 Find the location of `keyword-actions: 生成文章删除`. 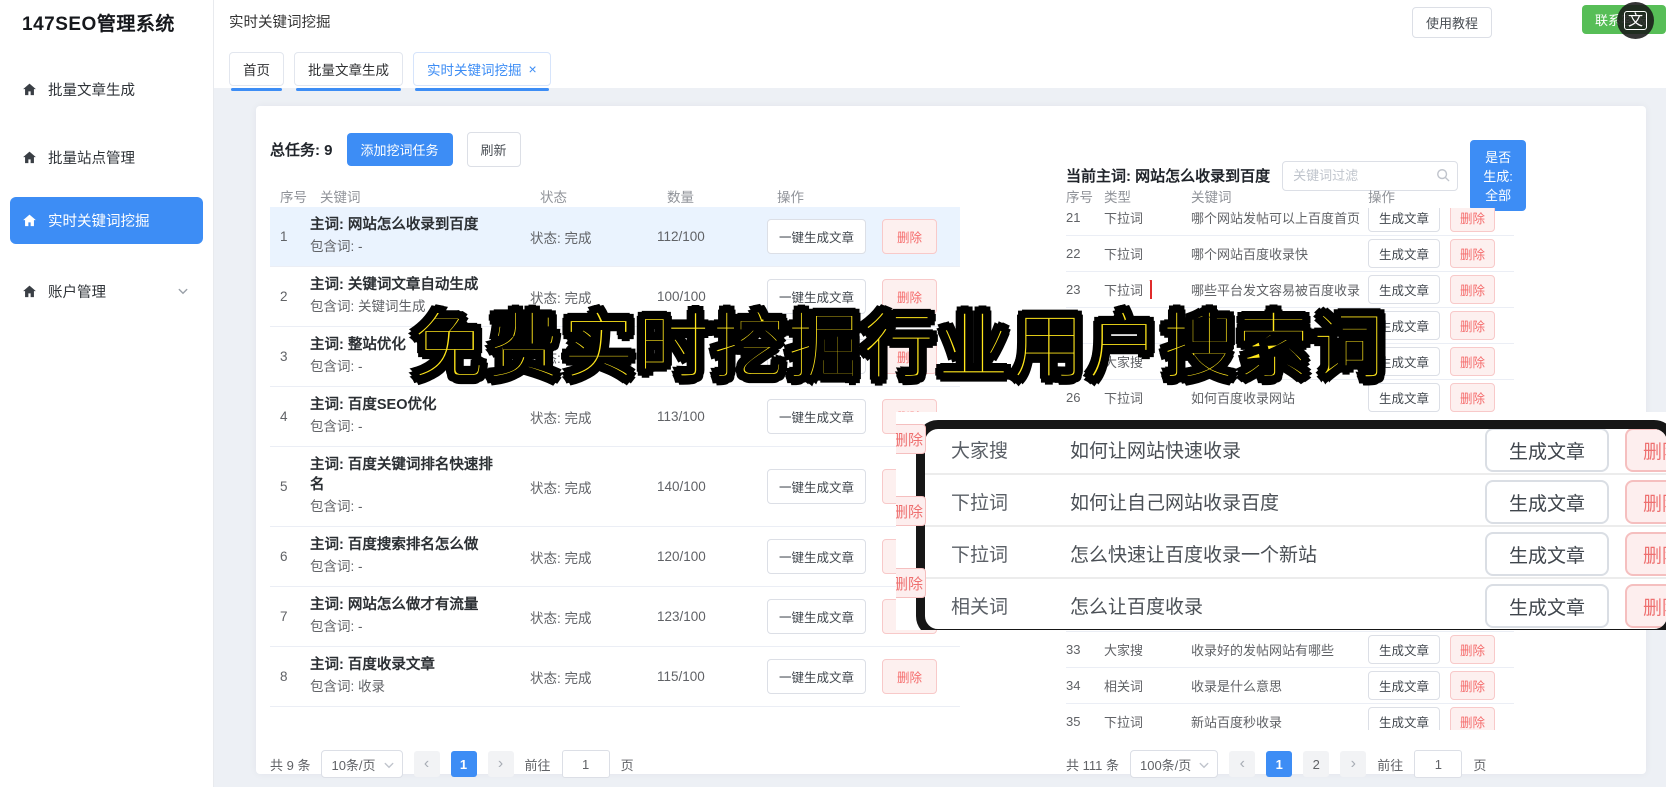

keyword-actions: 生成文章删除 is located at coordinates (1441, 325).